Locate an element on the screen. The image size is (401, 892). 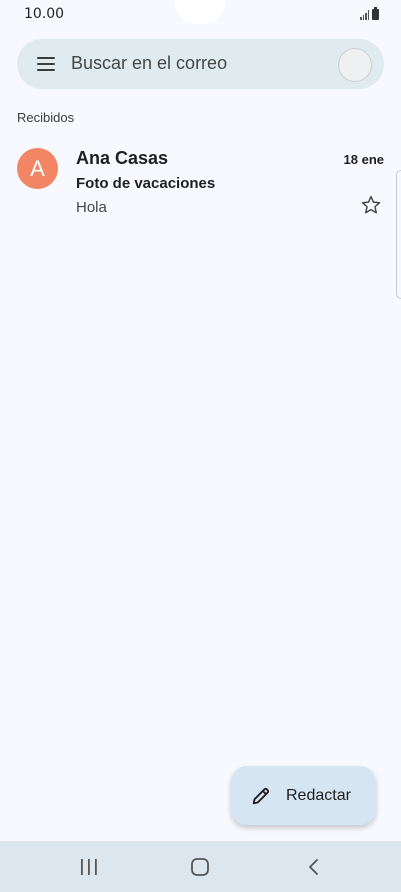
search-input: Buscar en el correo is located at coordinates (149, 63).